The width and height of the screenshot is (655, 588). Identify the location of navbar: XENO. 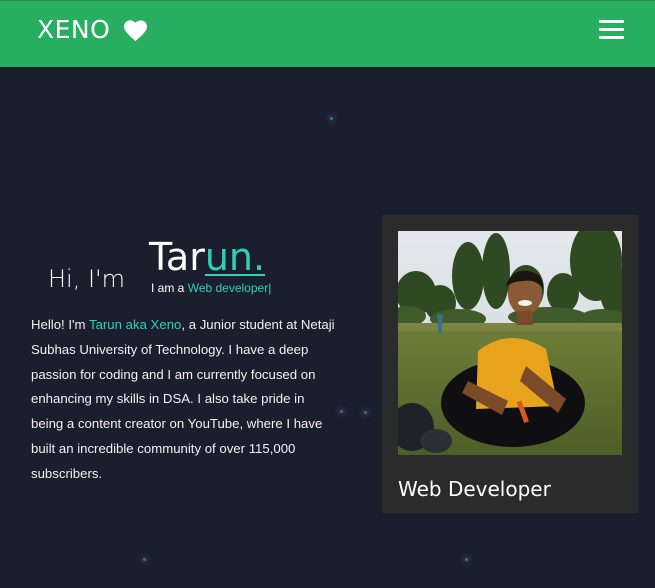
(327, 33).